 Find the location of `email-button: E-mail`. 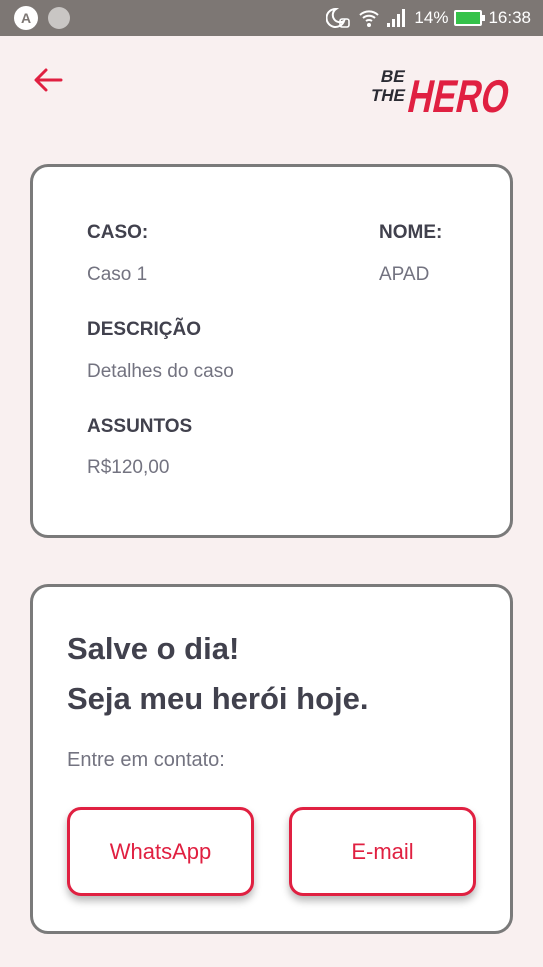

email-button: E-mail is located at coordinates (382, 851).